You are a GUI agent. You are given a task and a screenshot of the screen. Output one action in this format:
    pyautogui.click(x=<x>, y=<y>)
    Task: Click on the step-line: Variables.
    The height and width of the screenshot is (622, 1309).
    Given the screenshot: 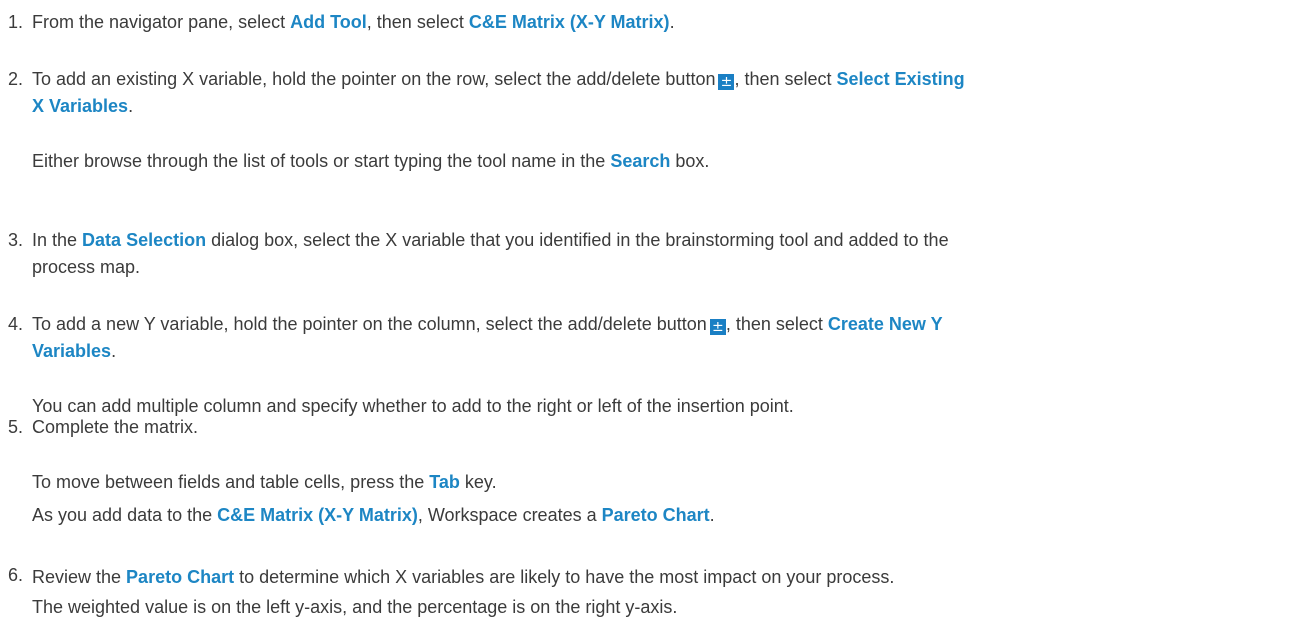 What is the action you would take?
    pyautogui.click(x=666, y=351)
    